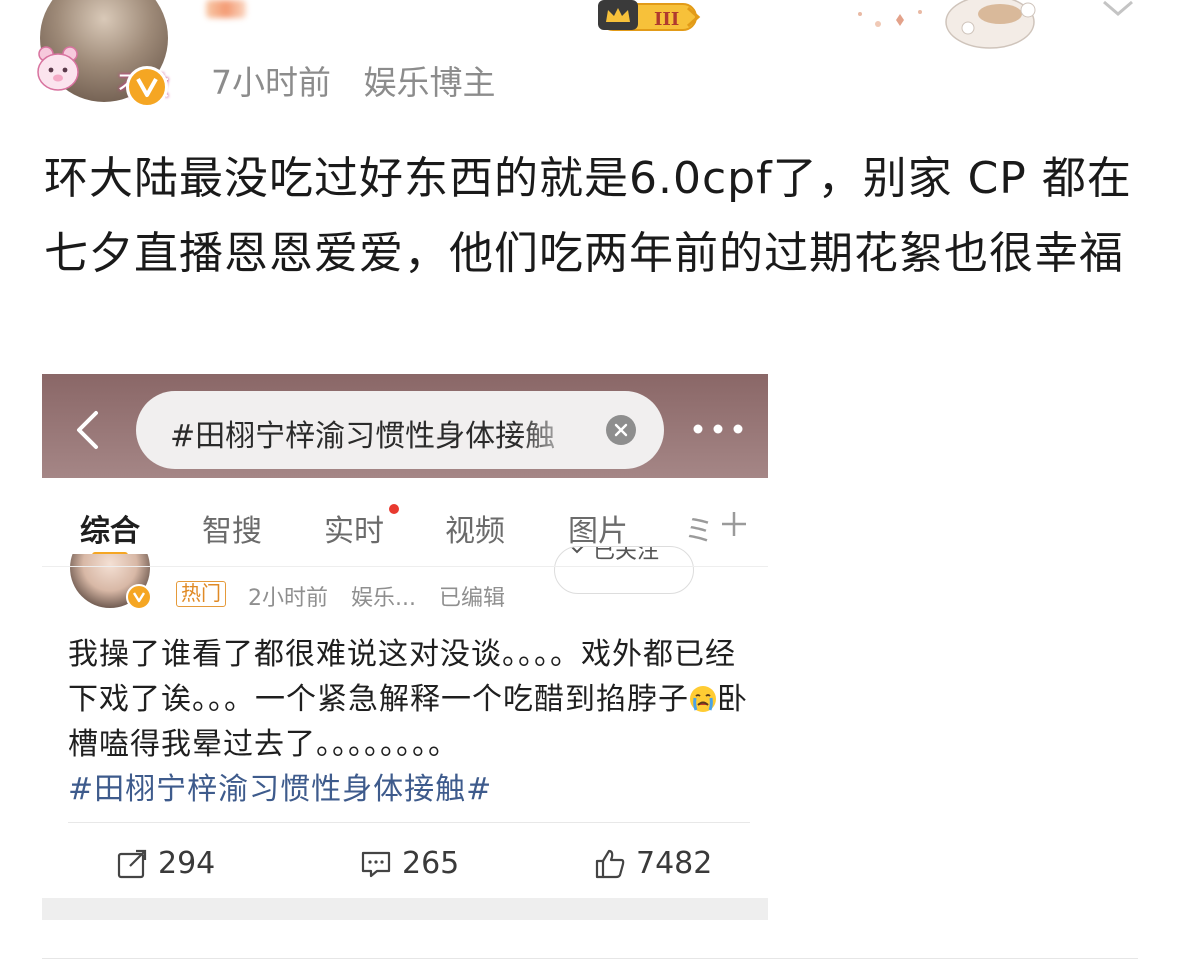 The height and width of the screenshot is (968, 1179). I want to click on tab-comprehensive: 综合, so click(110, 528).